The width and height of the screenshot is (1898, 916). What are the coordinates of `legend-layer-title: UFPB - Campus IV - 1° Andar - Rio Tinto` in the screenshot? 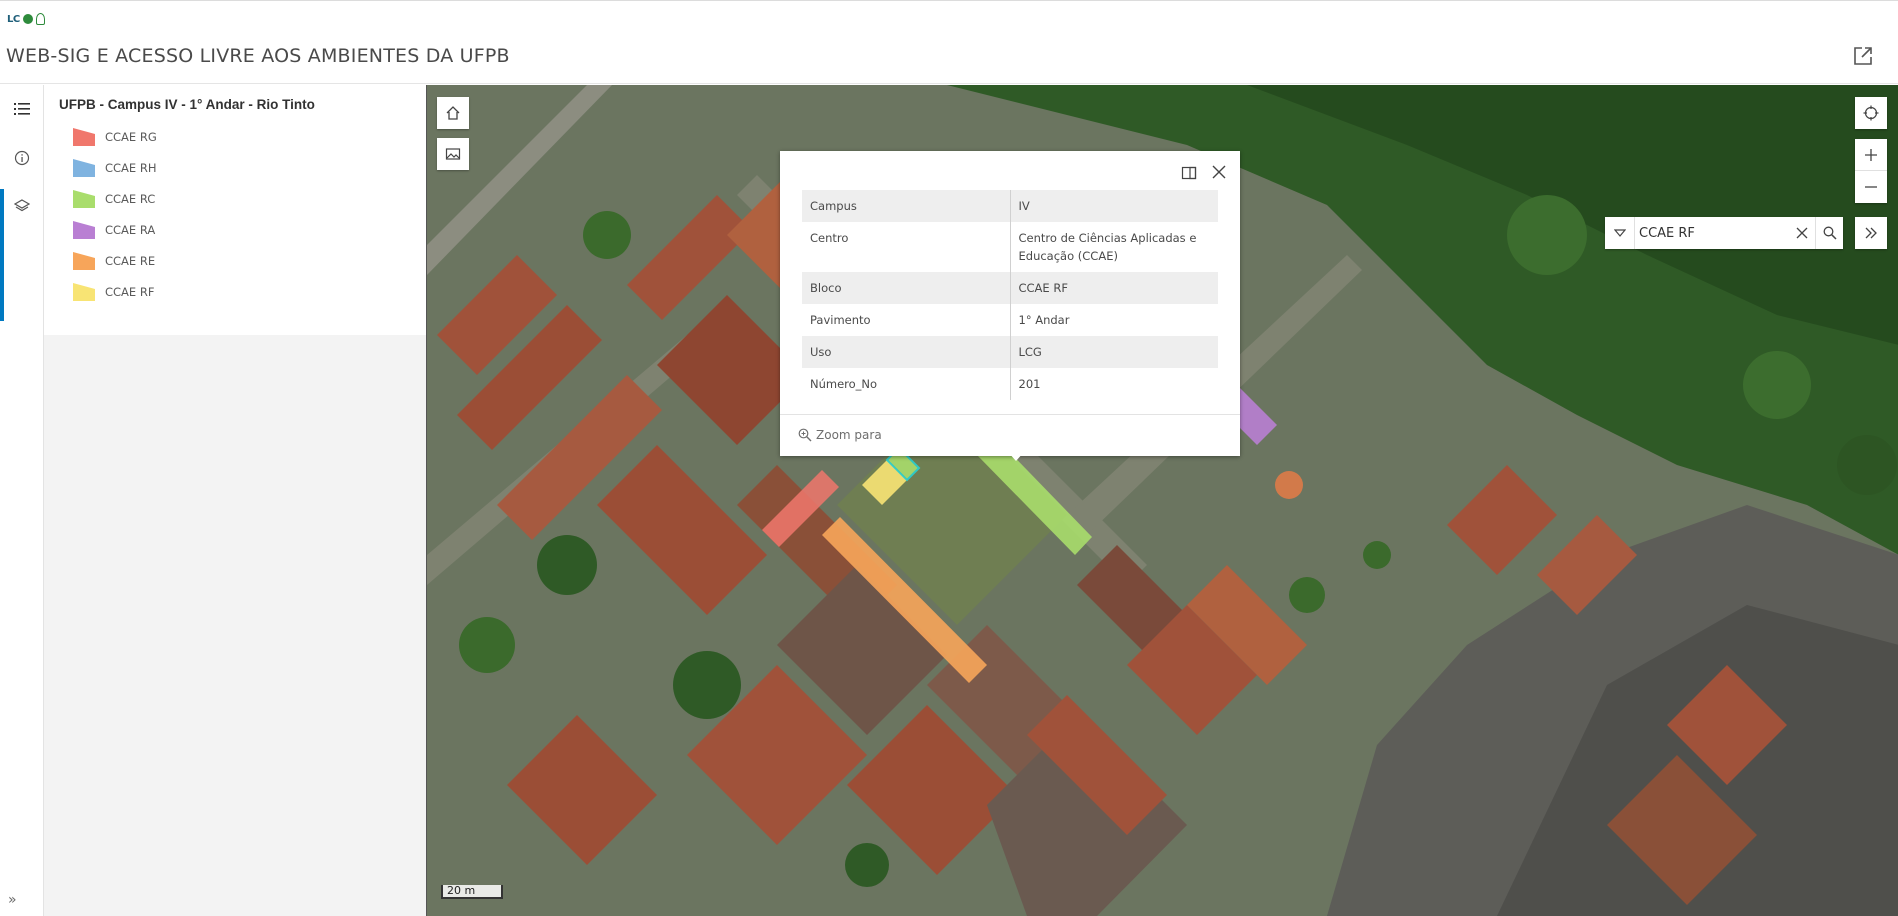 It's located at (187, 104).